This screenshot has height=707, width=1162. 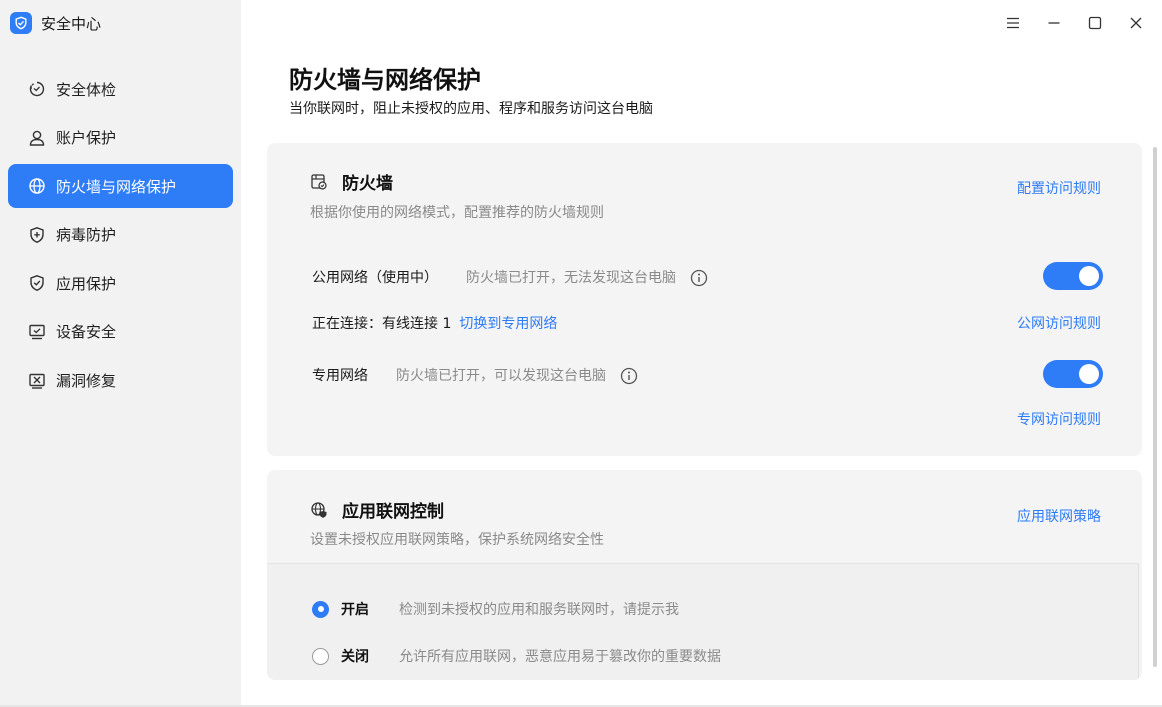 I want to click on sidebar-item-checkup: 安全体检, so click(x=120, y=89).